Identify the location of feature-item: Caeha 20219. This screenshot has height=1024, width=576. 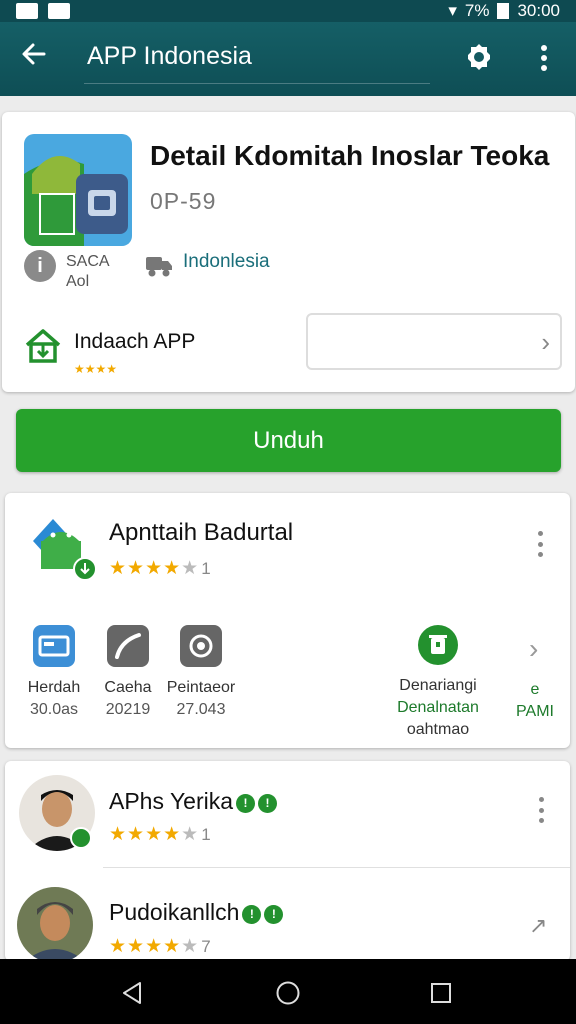
(128, 673).